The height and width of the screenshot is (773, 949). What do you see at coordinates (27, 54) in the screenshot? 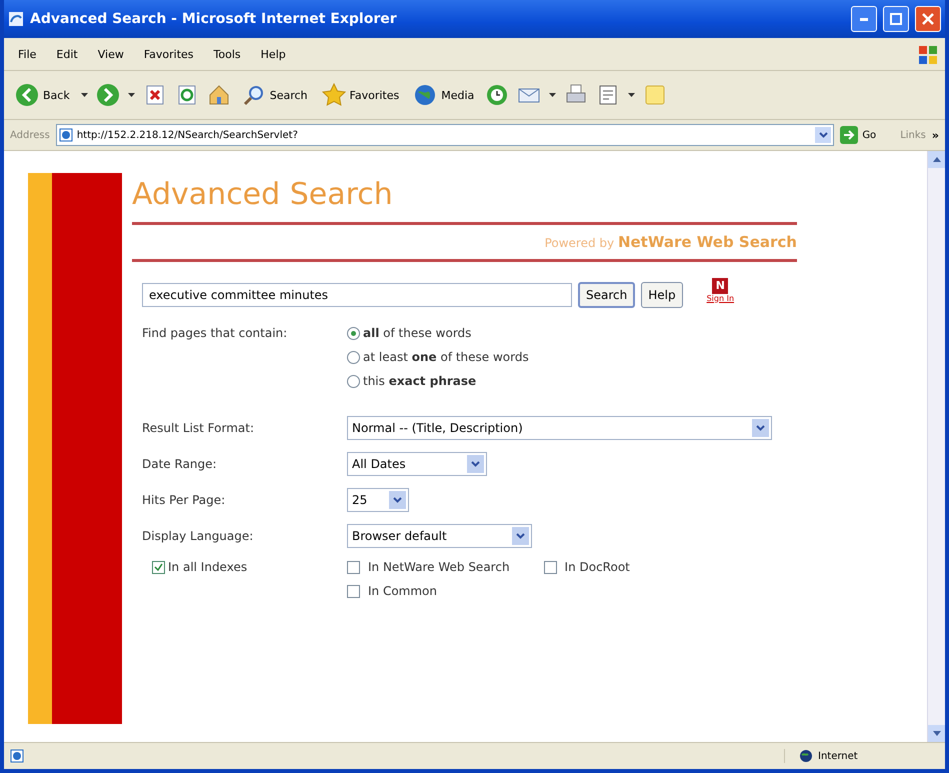
I see `menu-item: File` at bounding box center [27, 54].